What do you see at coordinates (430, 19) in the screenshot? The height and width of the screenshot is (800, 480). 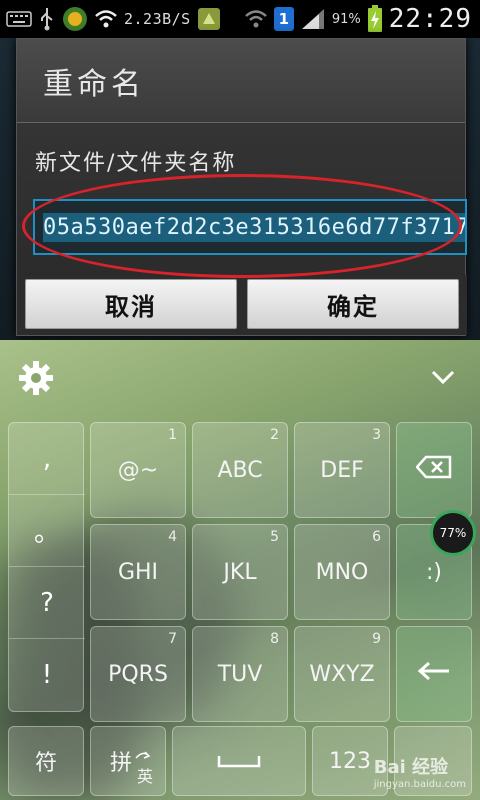 I see `clock: 22:29` at bounding box center [430, 19].